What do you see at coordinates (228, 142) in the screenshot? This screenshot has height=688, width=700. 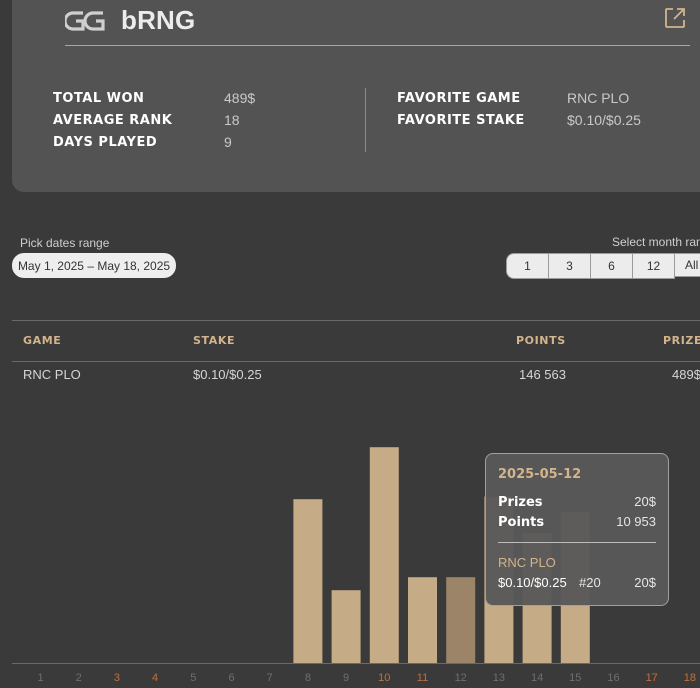 I see `stat-value-days-played: 9` at bounding box center [228, 142].